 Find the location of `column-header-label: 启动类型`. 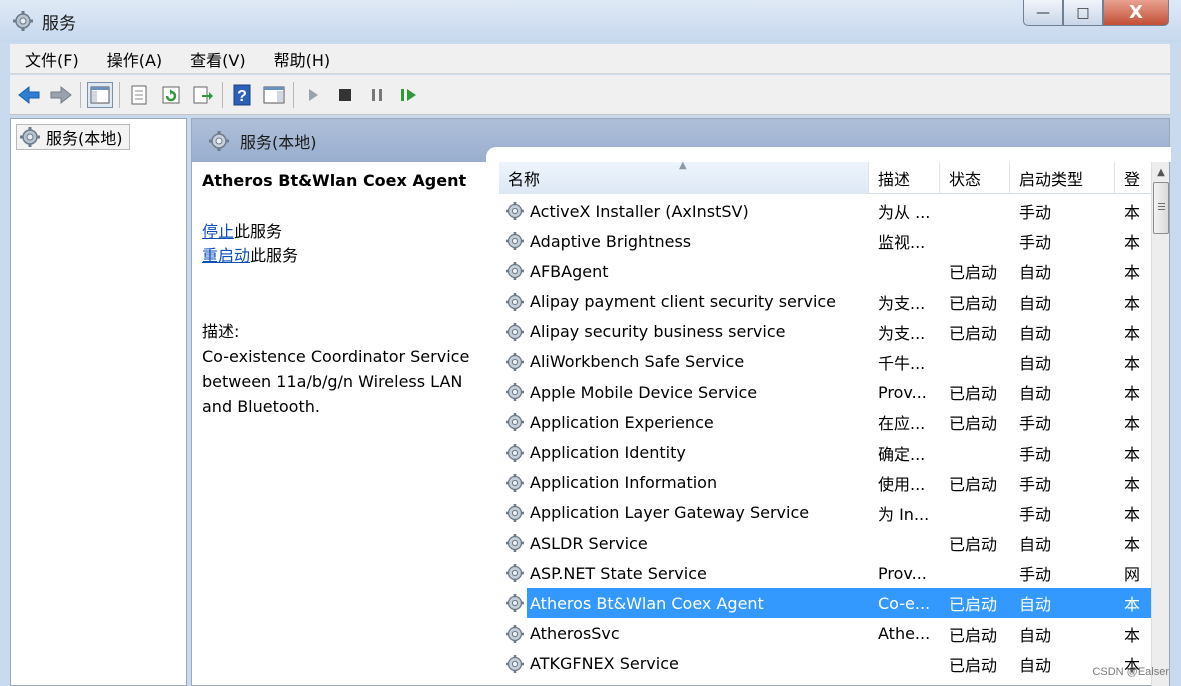

column-header-label: 启动类型 is located at coordinates (1051, 179).